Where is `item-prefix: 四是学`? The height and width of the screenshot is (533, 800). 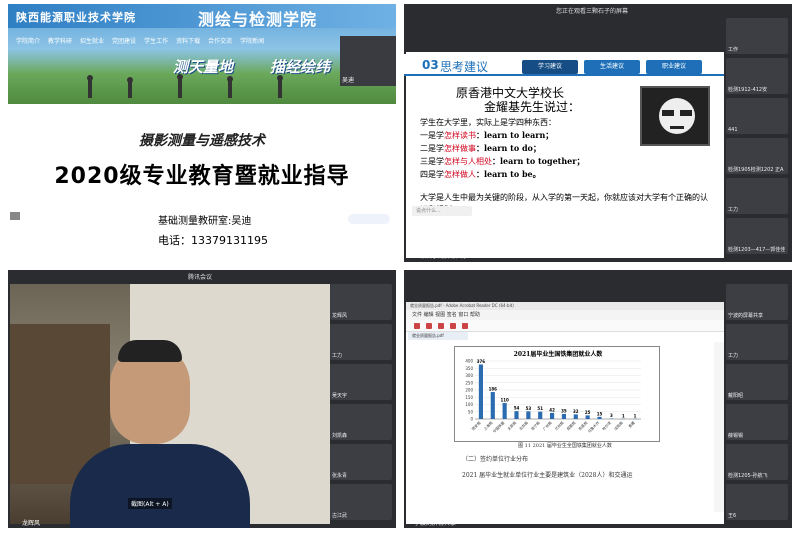 item-prefix: 四是学 is located at coordinates (432, 174).